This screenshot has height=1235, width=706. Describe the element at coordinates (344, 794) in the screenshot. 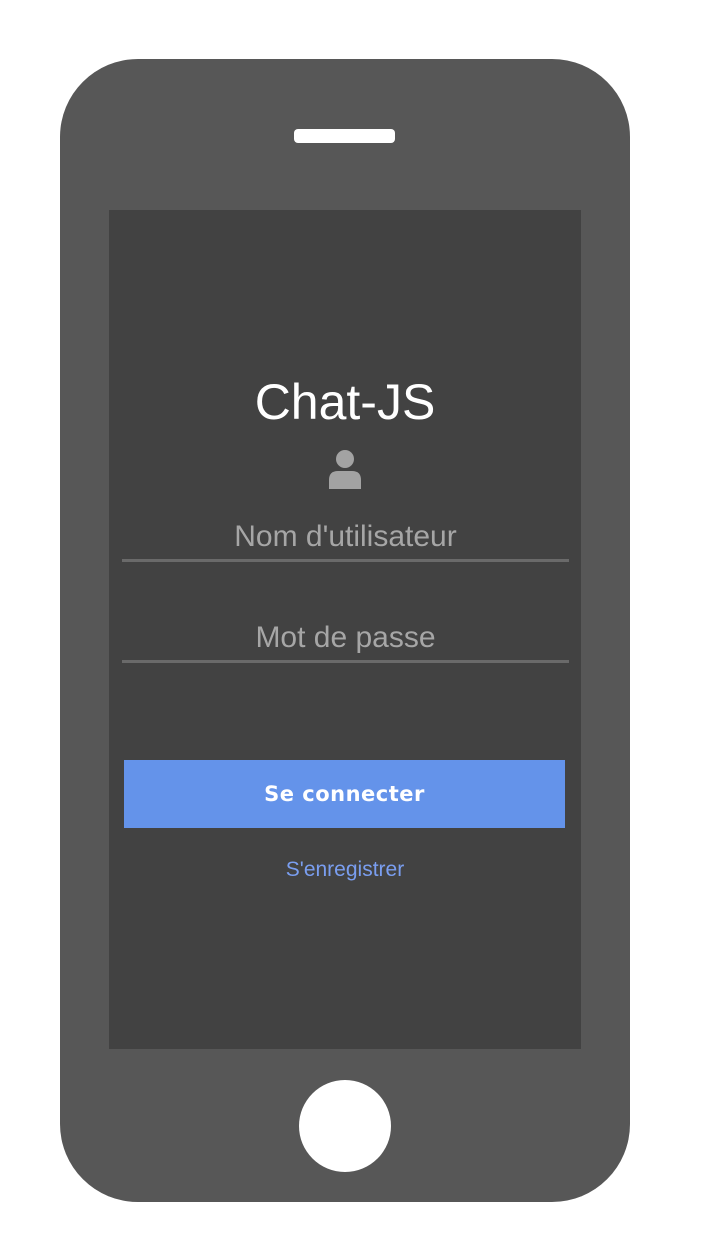

I see `login-button: Se connecter` at that location.